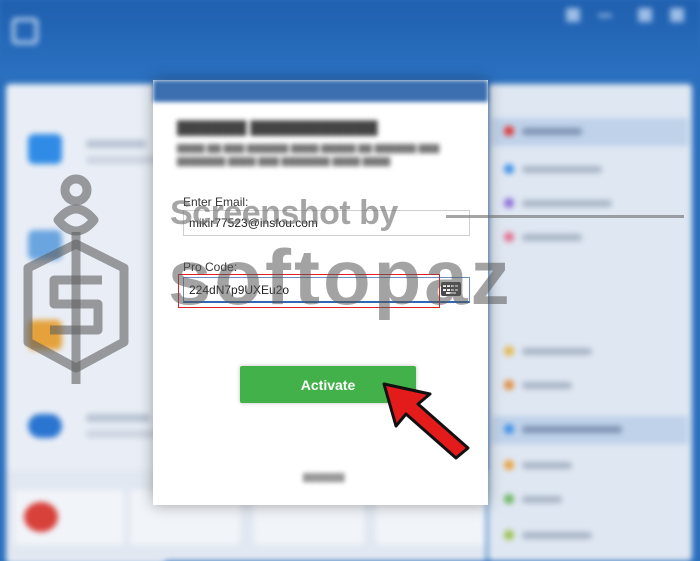 The width and height of the screenshot is (700, 561). I want to click on watermark-rule, so click(565, 216).